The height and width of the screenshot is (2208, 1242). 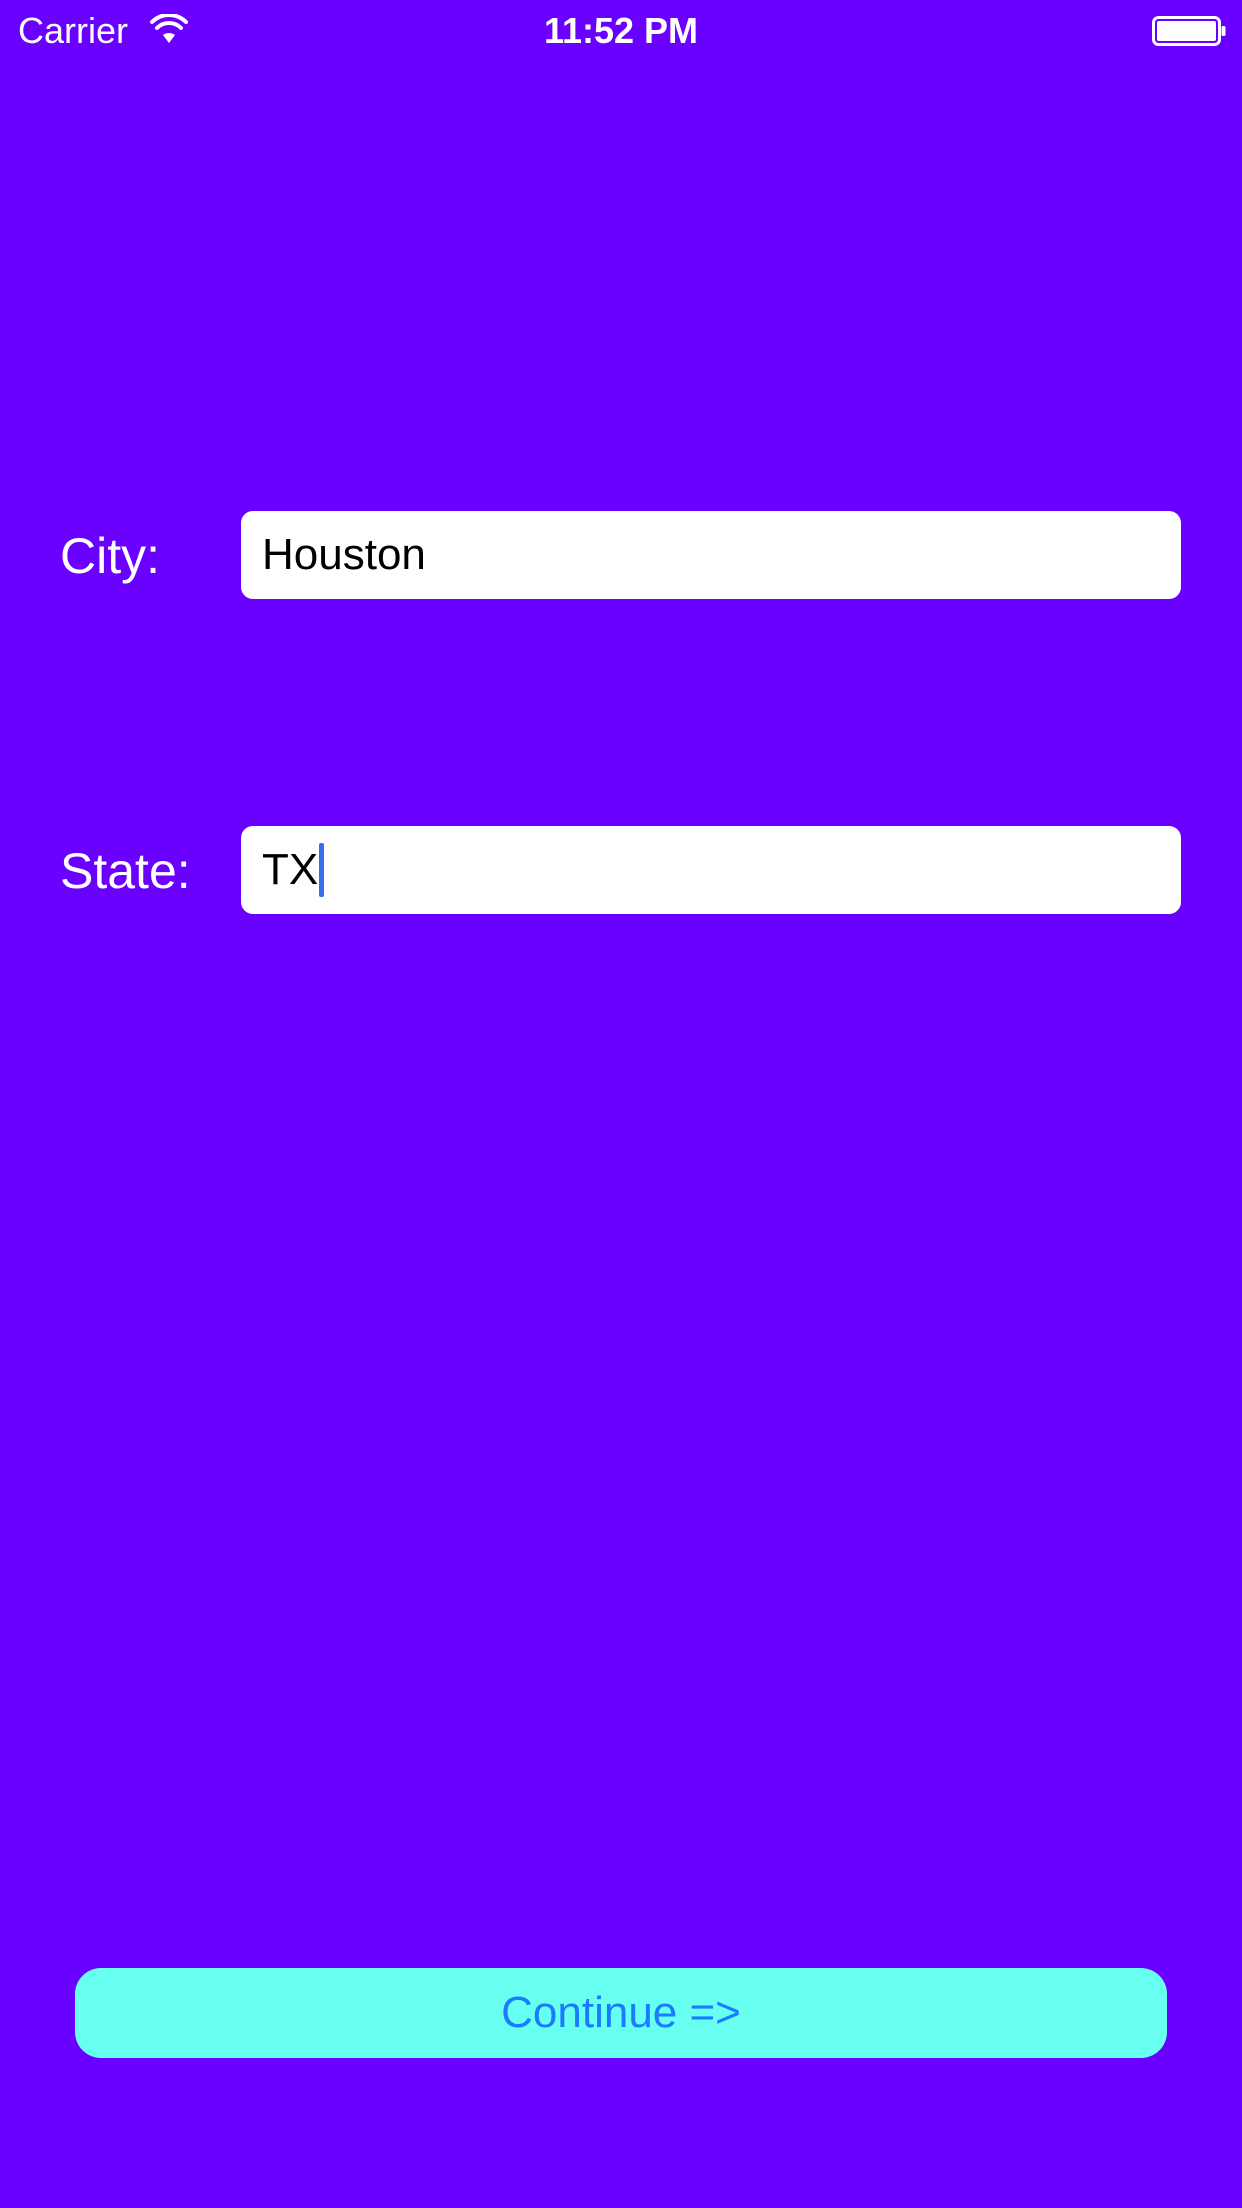 I want to click on city-input: Houston, so click(x=711, y=555).